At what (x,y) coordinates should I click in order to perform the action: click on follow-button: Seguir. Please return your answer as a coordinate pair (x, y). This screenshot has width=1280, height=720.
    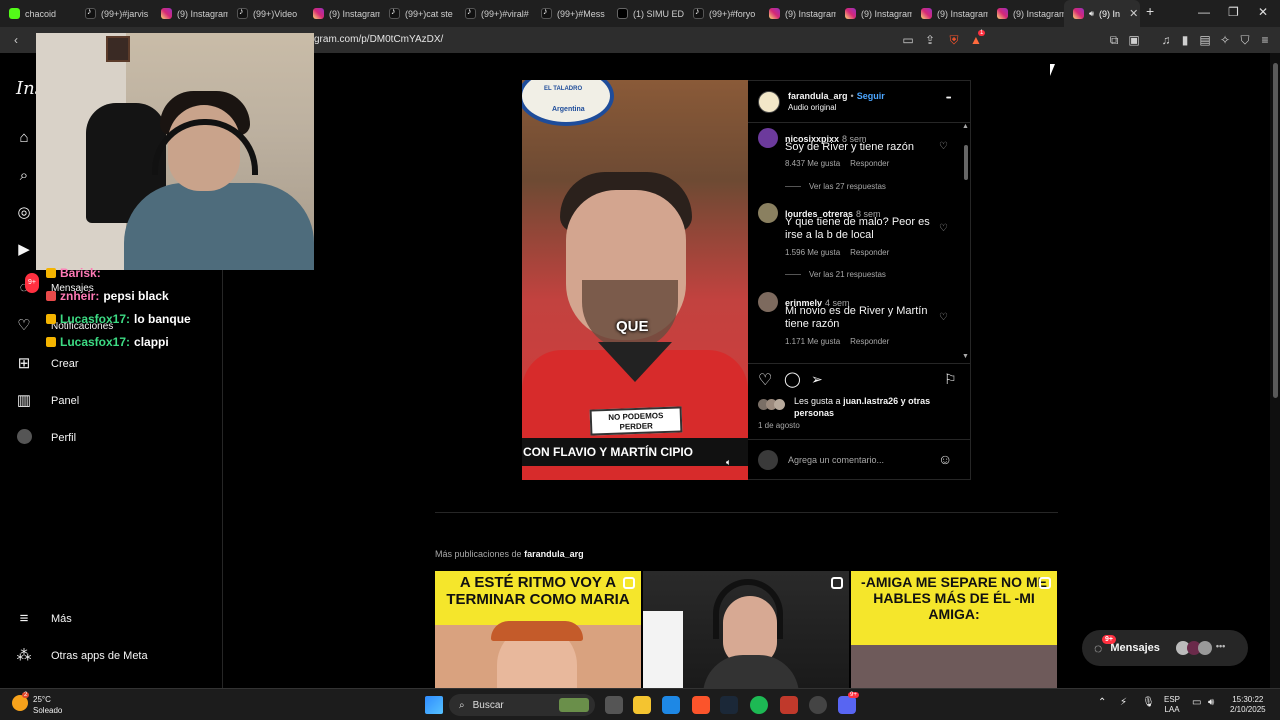
    Looking at the image, I should click on (871, 96).